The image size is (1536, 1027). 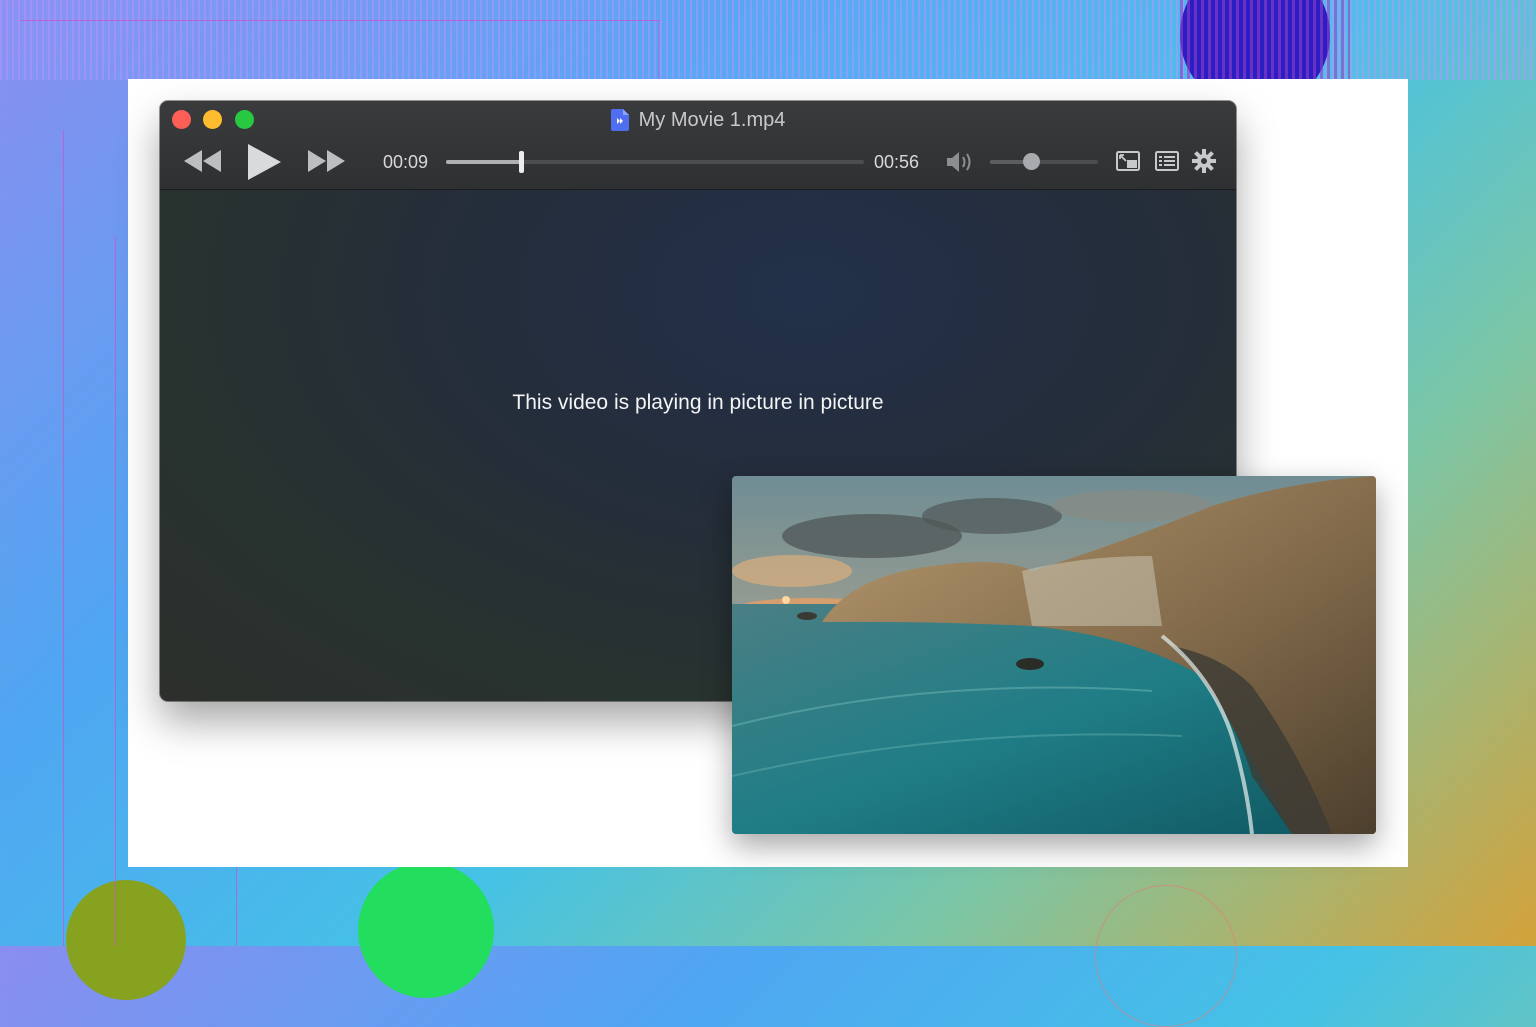 What do you see at coordinates (522, 162) in the screenshot?
I see `seek-handle` at bounding box center [522, 162].